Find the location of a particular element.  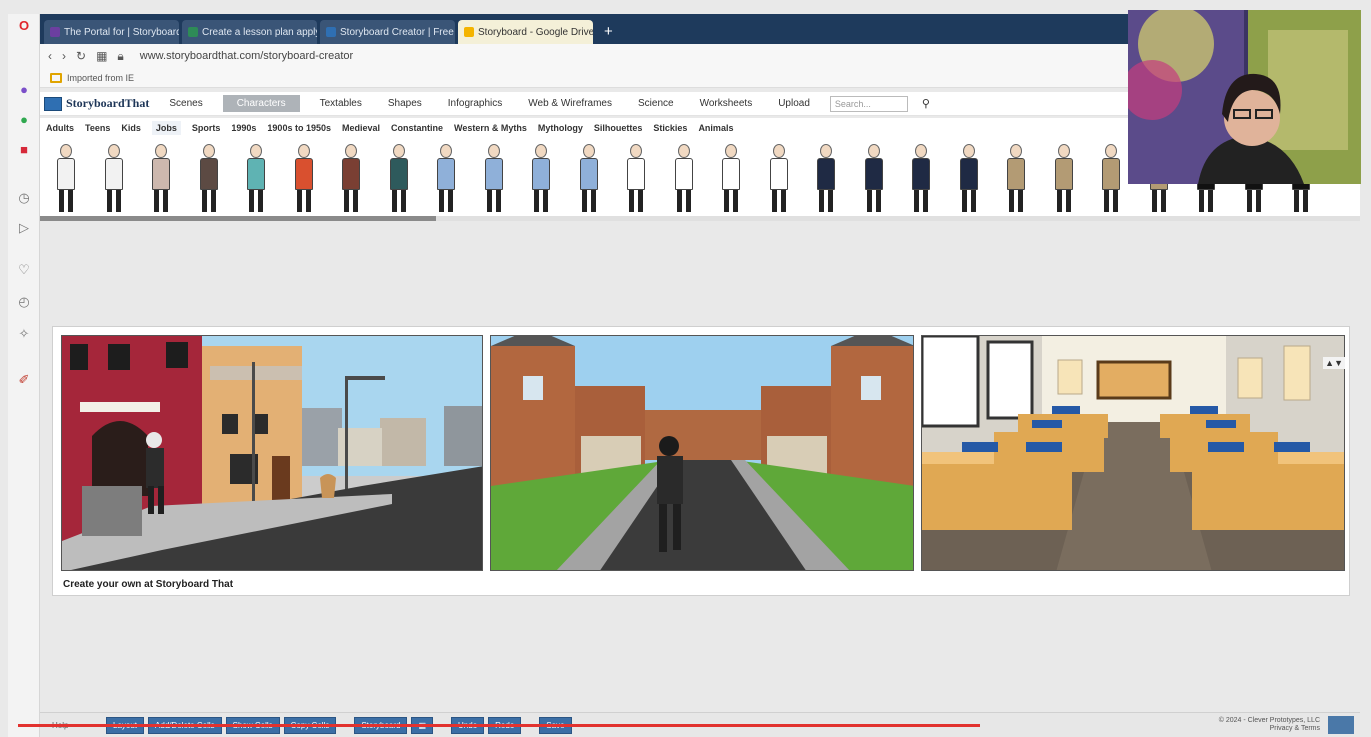

tab-characters: Characters is located at coordinates (261, 103).